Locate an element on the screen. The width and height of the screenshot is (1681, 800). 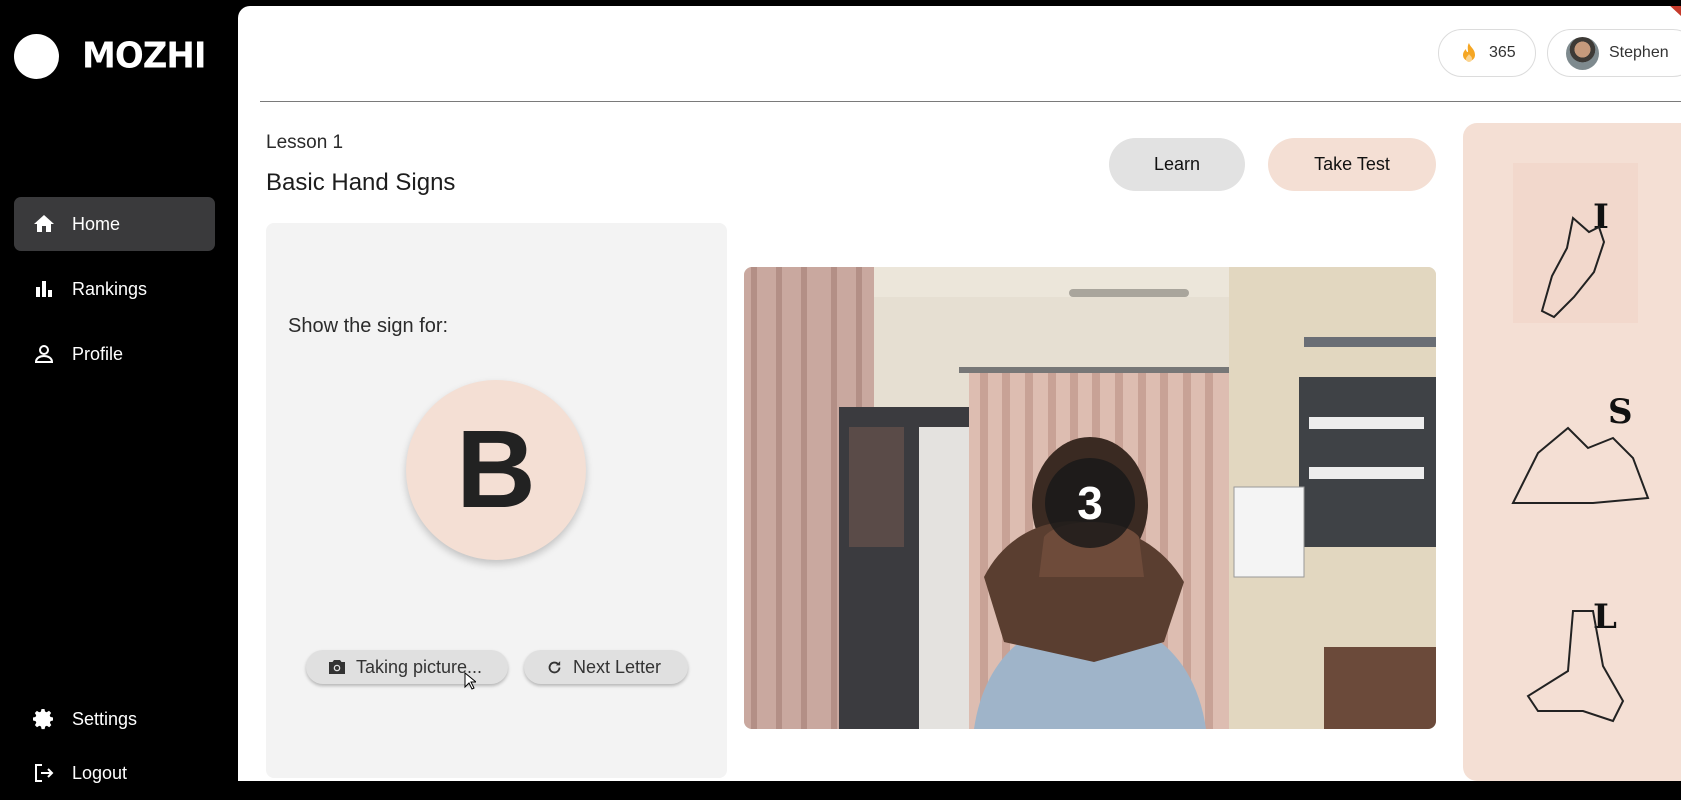
mouse-cursor-icon is located at coordinates (471, 683).